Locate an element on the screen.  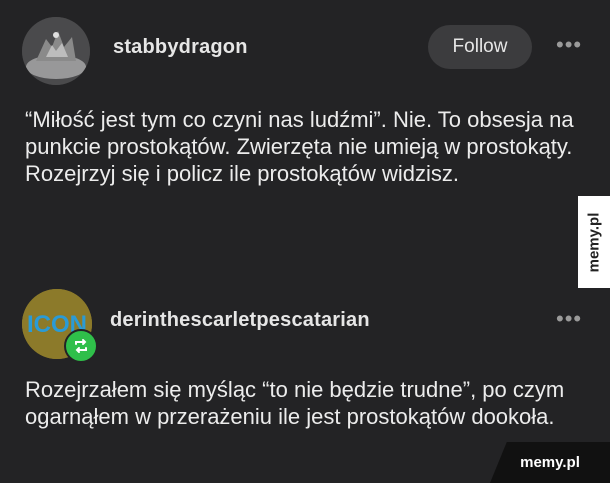
watermark-bottom: memy.pl is located at coordinates (550, 462).